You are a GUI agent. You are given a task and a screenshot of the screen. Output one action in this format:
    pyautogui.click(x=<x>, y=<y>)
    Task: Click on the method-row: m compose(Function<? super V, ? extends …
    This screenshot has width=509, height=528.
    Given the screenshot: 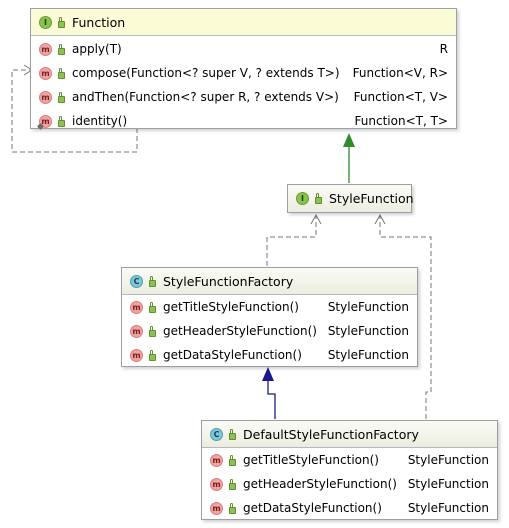 What is the action you would take?
    pyautogui.click(x=243, y=73)
    